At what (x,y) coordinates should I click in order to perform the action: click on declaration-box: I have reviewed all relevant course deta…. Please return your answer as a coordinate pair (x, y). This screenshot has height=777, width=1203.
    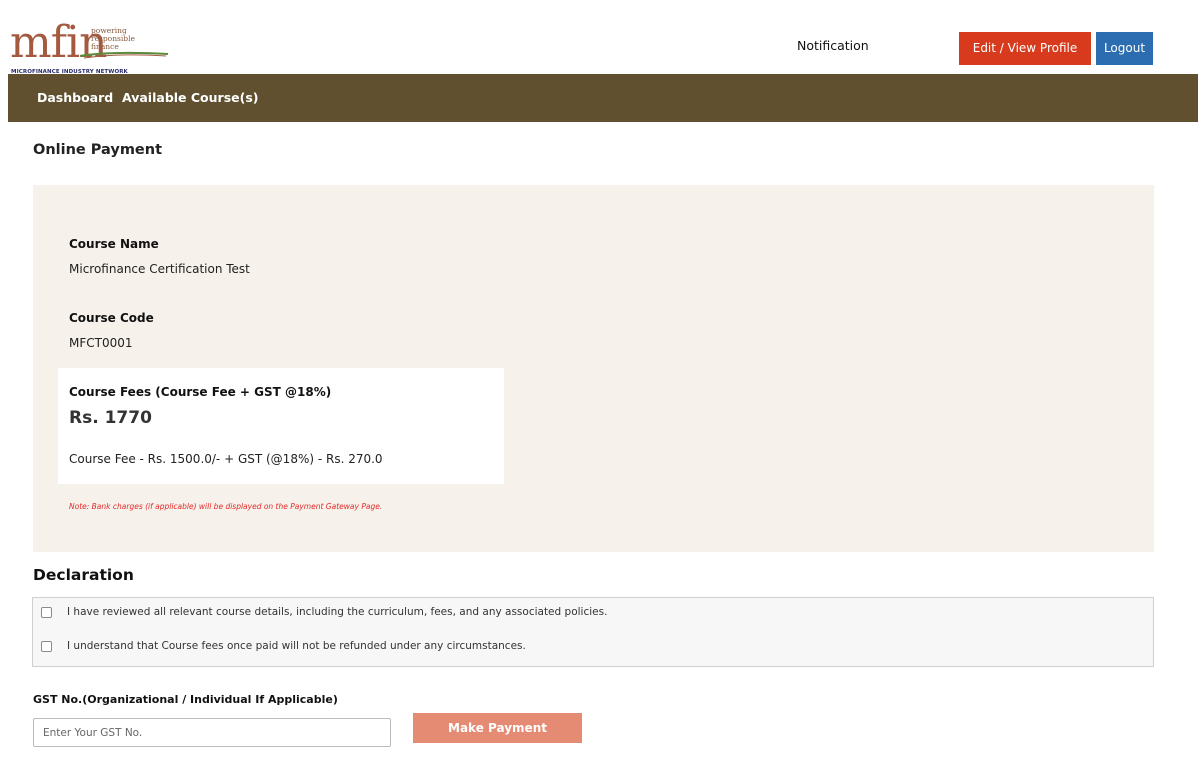
    Looking at the image, I should click on (593, 632).